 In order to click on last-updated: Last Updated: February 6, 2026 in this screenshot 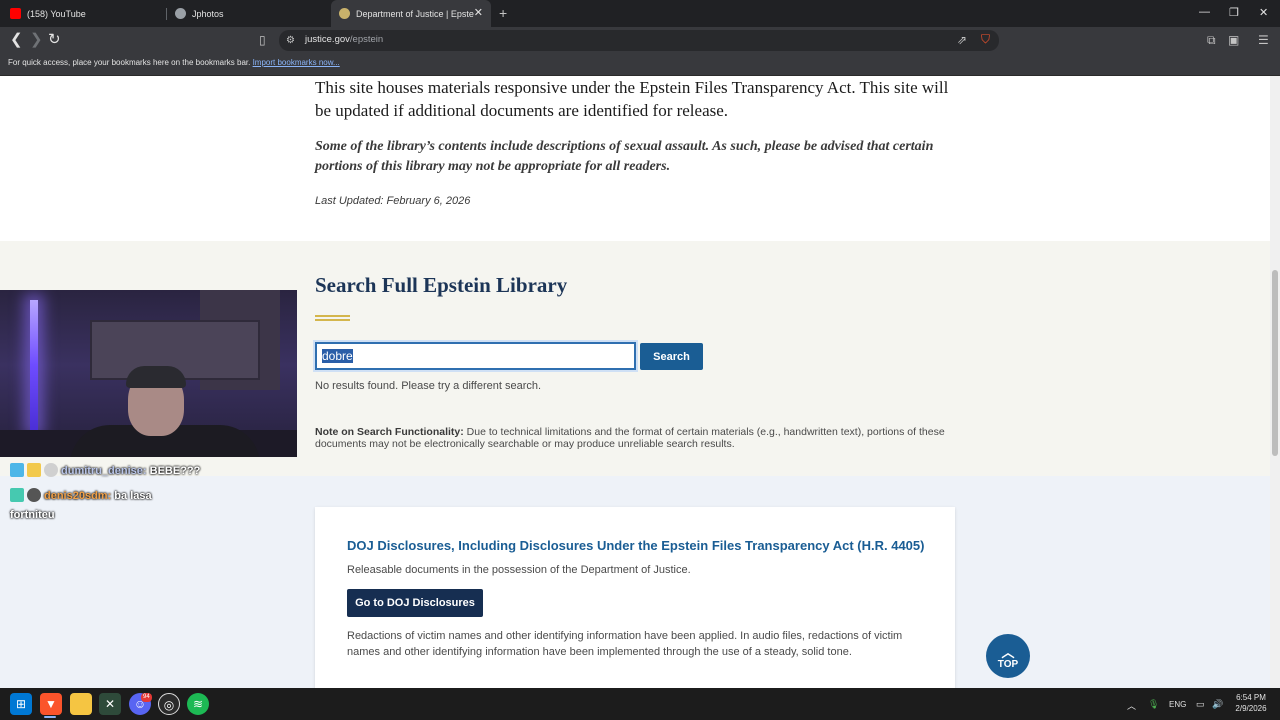, I will do `click(393, 201)`.